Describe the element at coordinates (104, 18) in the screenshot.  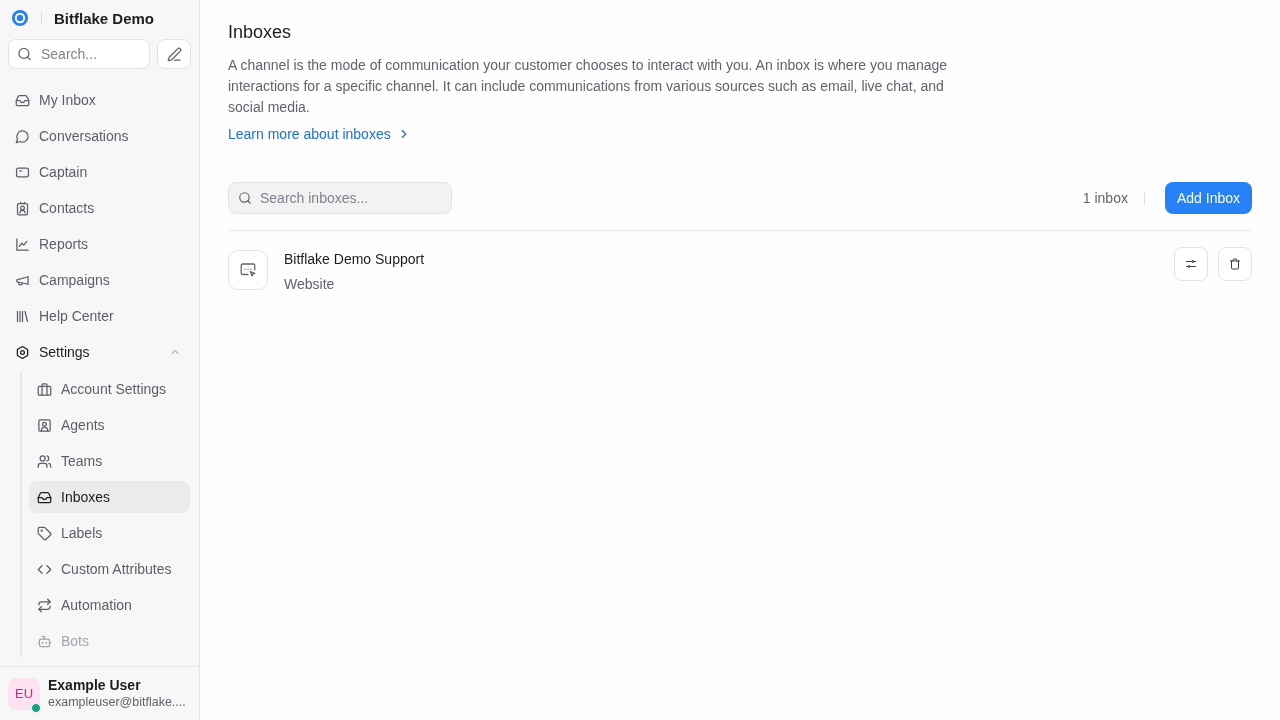
I see `account-name: Bitflake Demo` at that location.